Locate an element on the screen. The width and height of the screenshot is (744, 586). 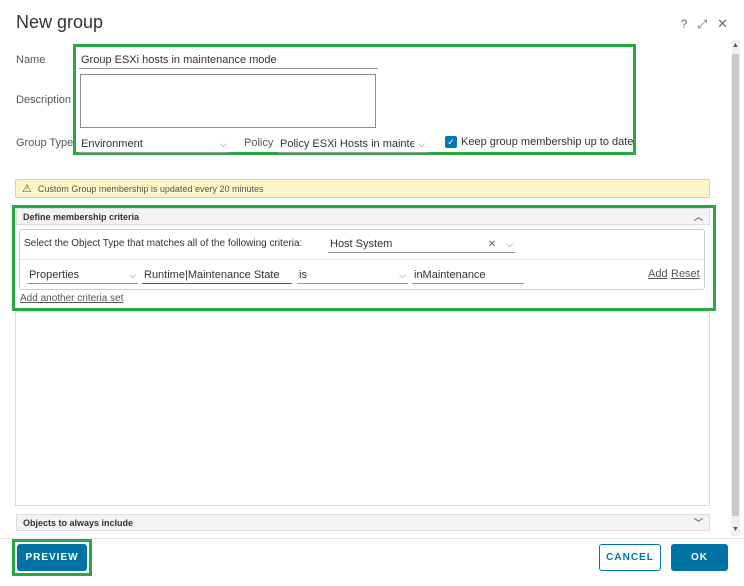
criteria-divider is located at coordinates (362, 259).